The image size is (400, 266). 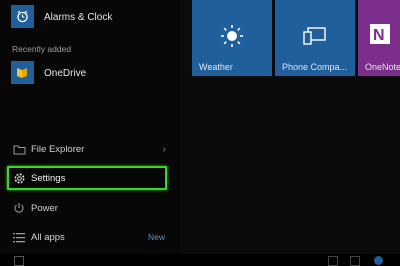 What do you see at coordinates (157, 237) in the screenshot?
I see `new-badge: New` at bounding box center [157, 237].